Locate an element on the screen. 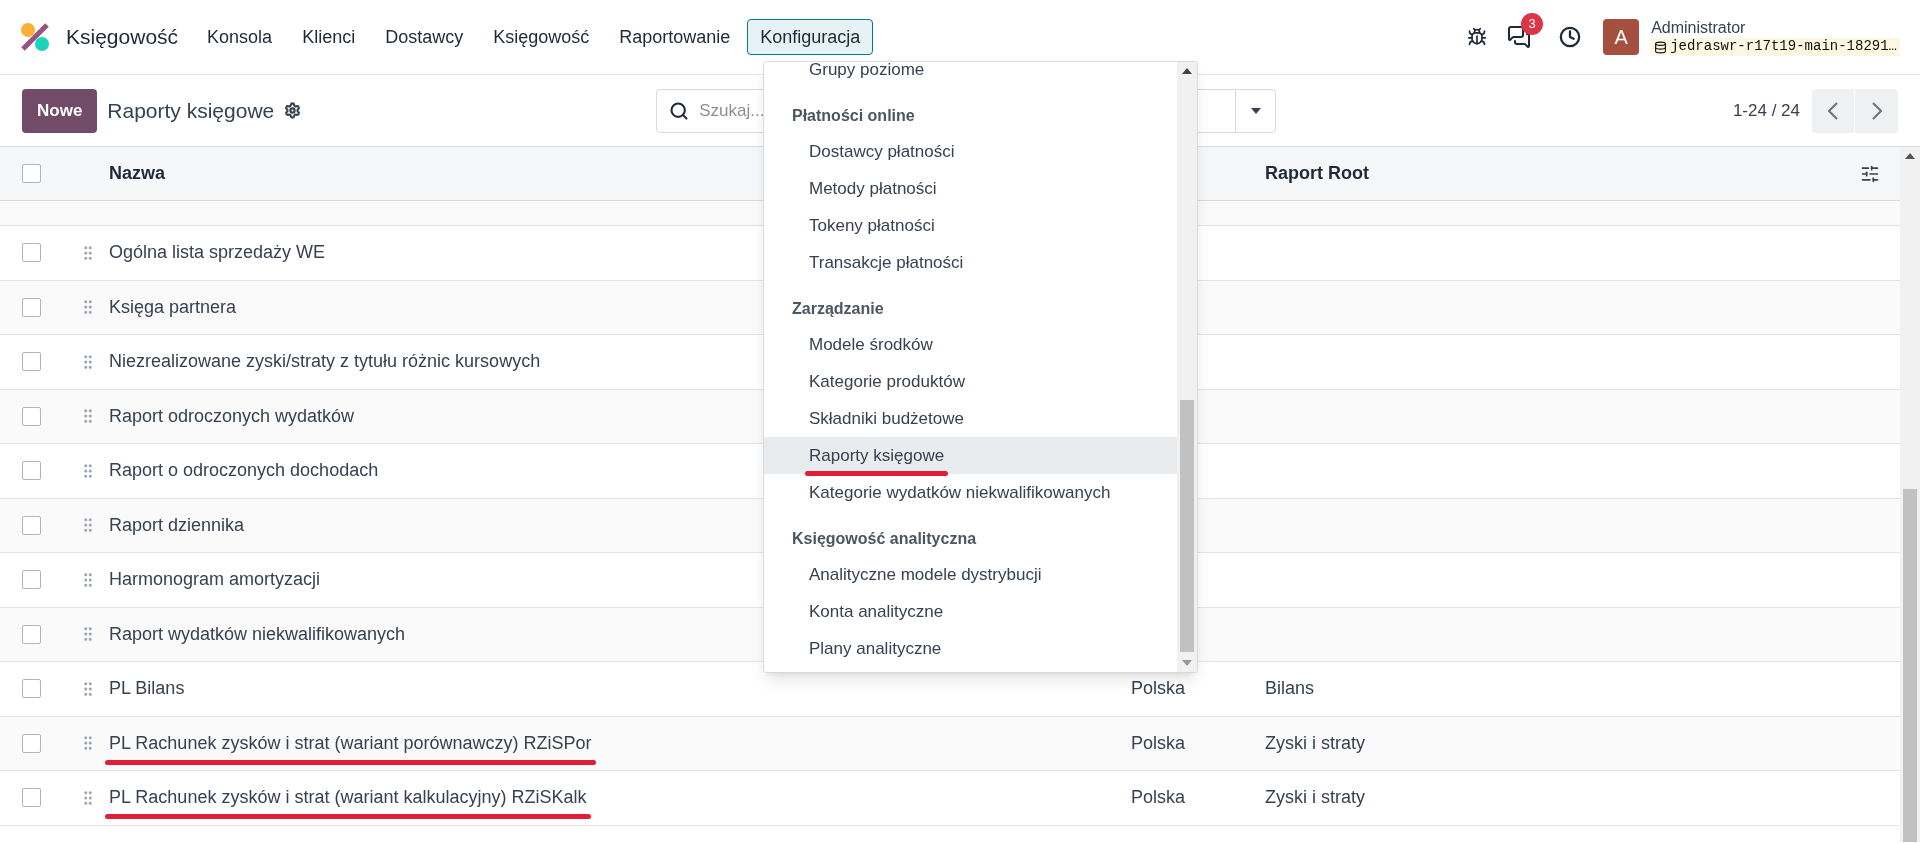 The width and height of the screenshot is (1920, 843). menu-section-header: Zarządzanie is located at coordinates (838, 309).